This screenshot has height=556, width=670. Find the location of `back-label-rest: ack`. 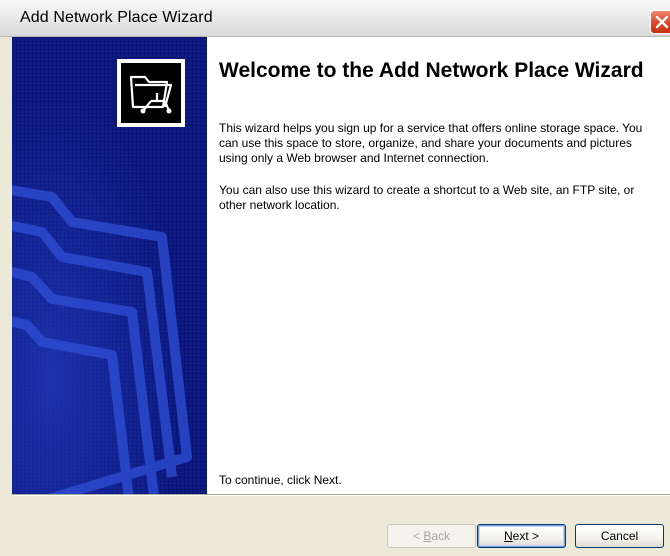

back-label-rest: ack is located at coordinates (441, 536).